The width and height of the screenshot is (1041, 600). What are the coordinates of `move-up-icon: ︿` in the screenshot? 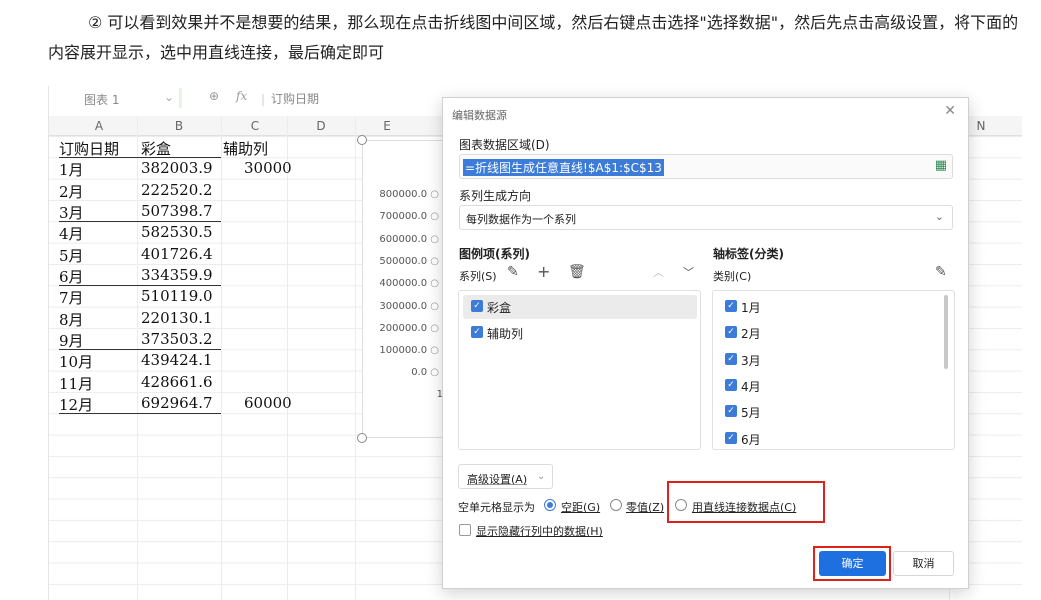 It's located at (658, 272).